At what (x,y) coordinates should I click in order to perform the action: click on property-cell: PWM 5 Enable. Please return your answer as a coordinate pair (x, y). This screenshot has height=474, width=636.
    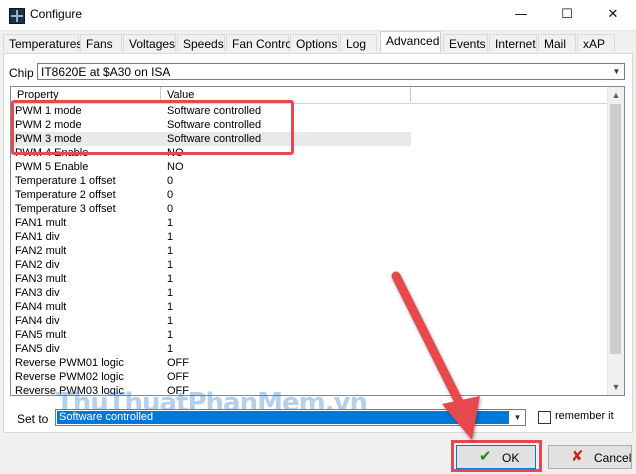
    Looking at the image, I should click on (52, 167).